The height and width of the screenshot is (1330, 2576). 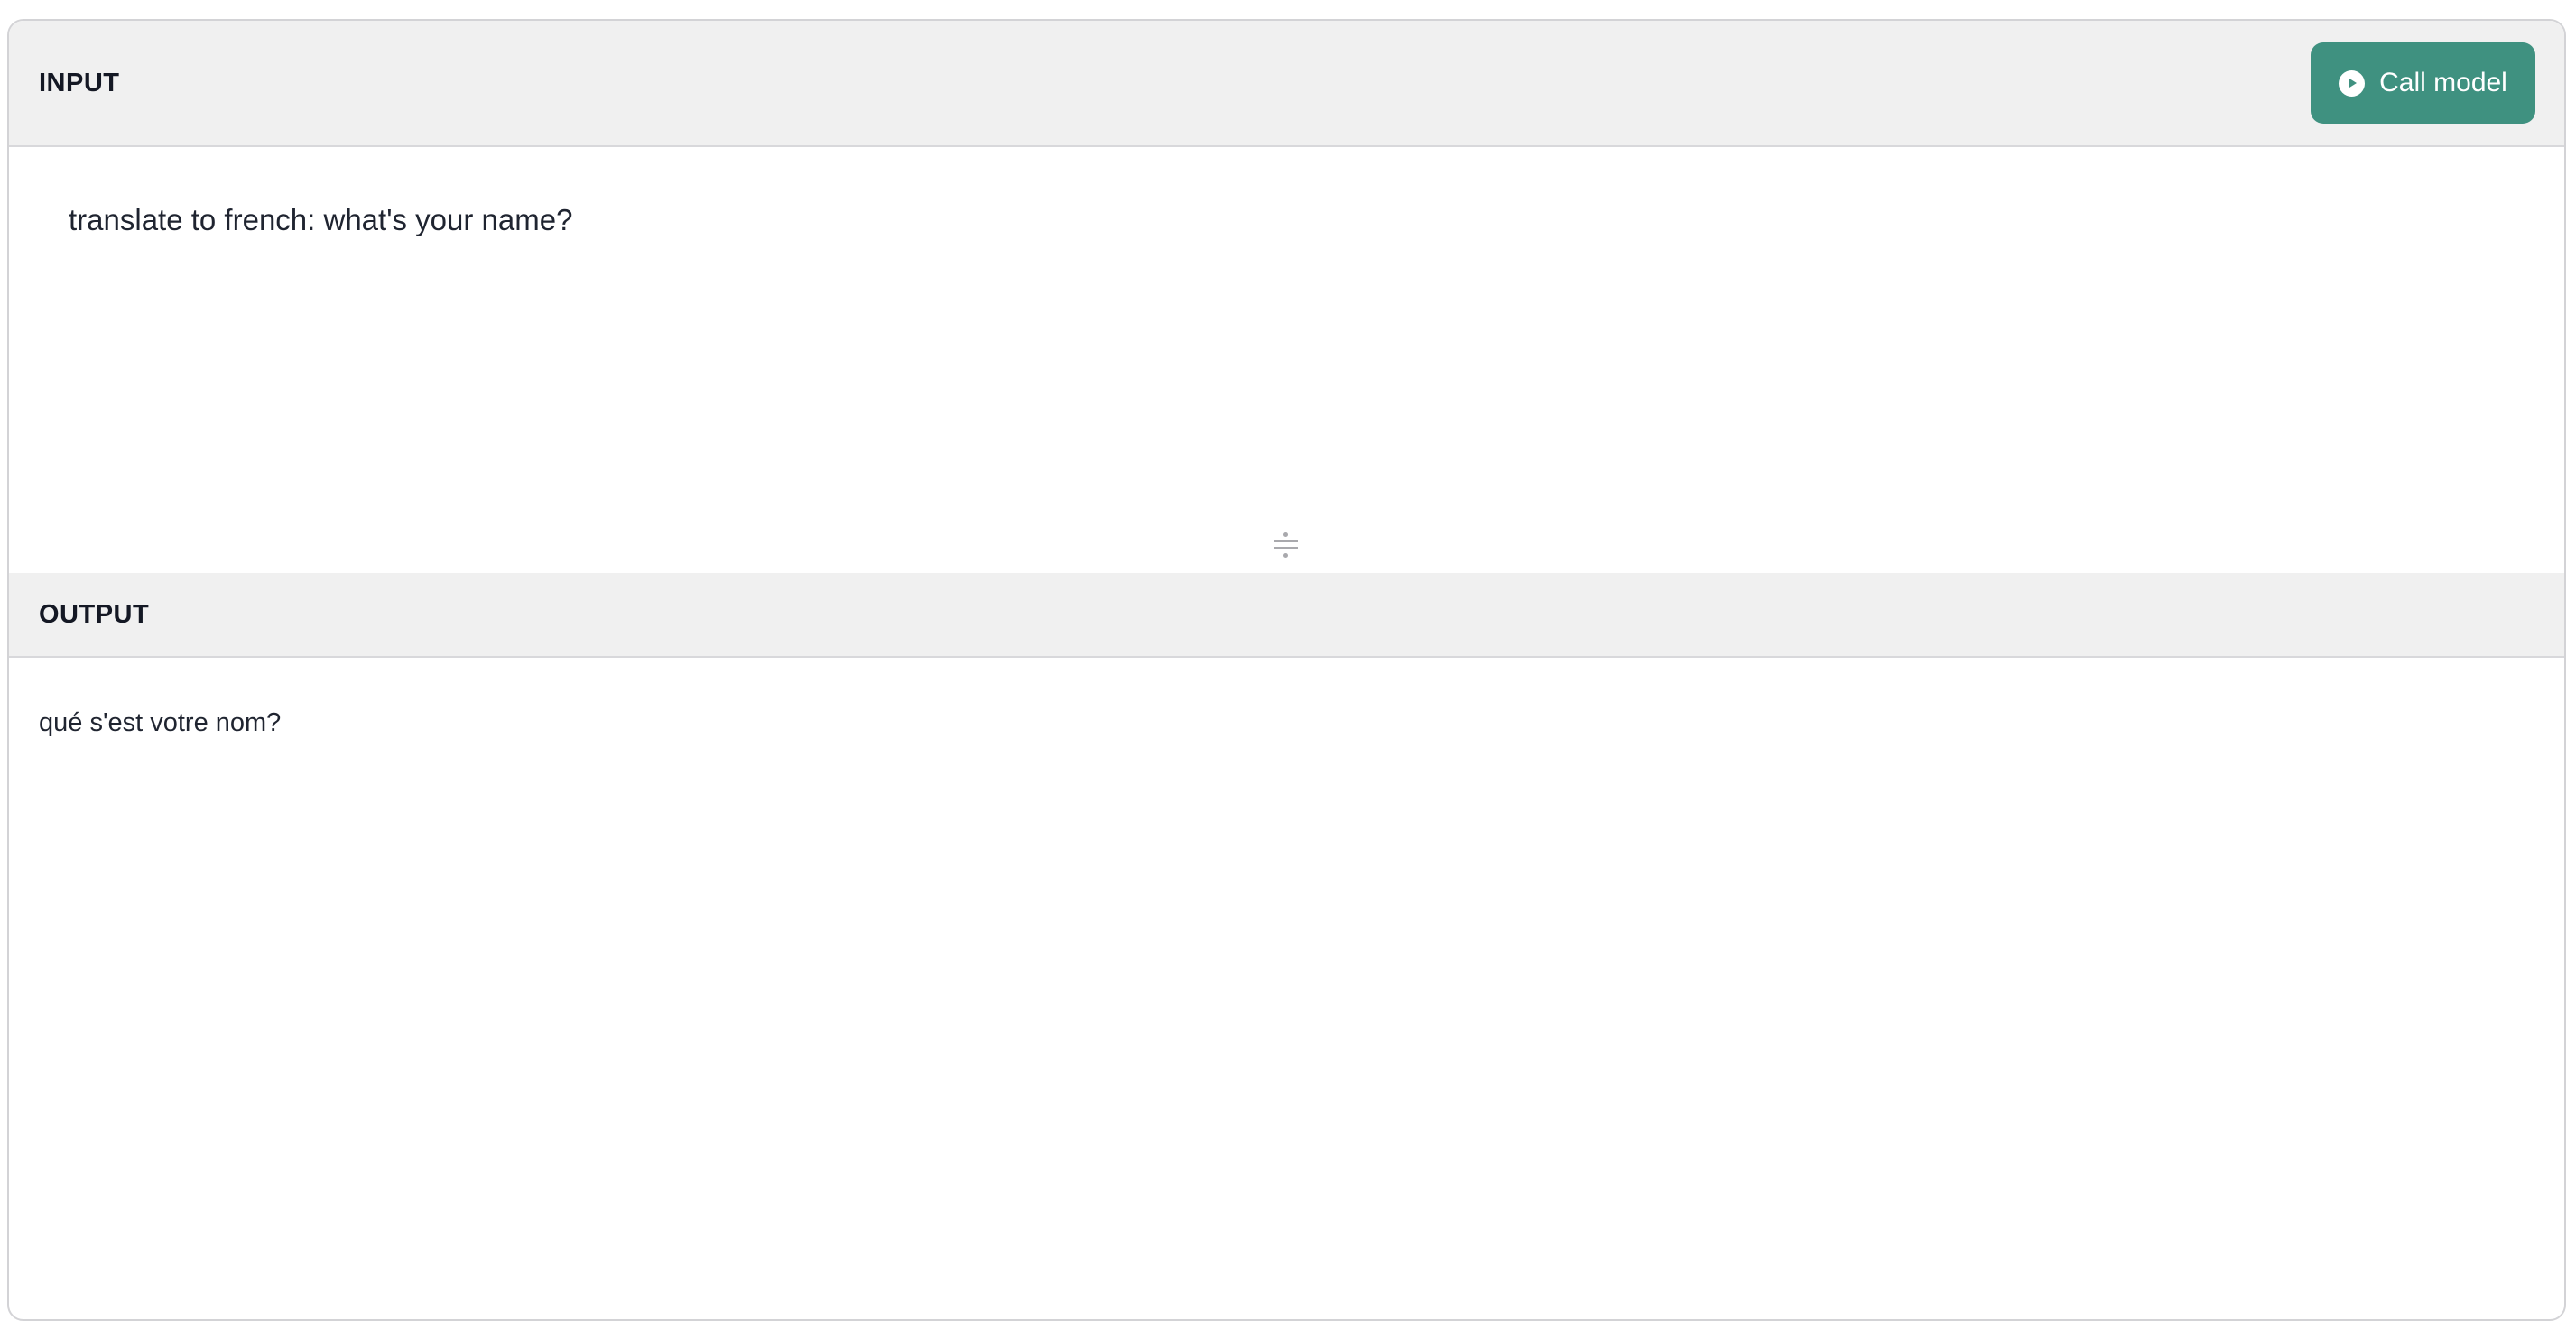 What do you see at coordinates (160, 722) in the screenshot?
I see `output-text: qué s'est votre nom?` at bounding box center [160, 722].